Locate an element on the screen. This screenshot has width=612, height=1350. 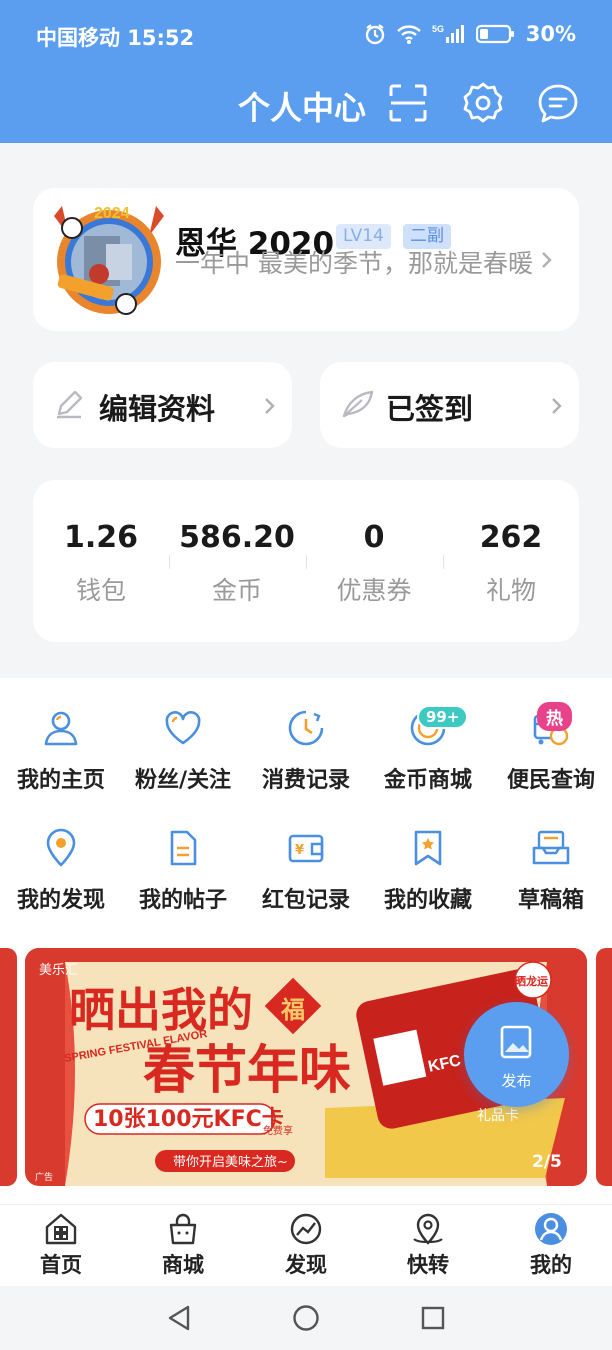
svg-text: 2024 is located at coordinates (112, 213).